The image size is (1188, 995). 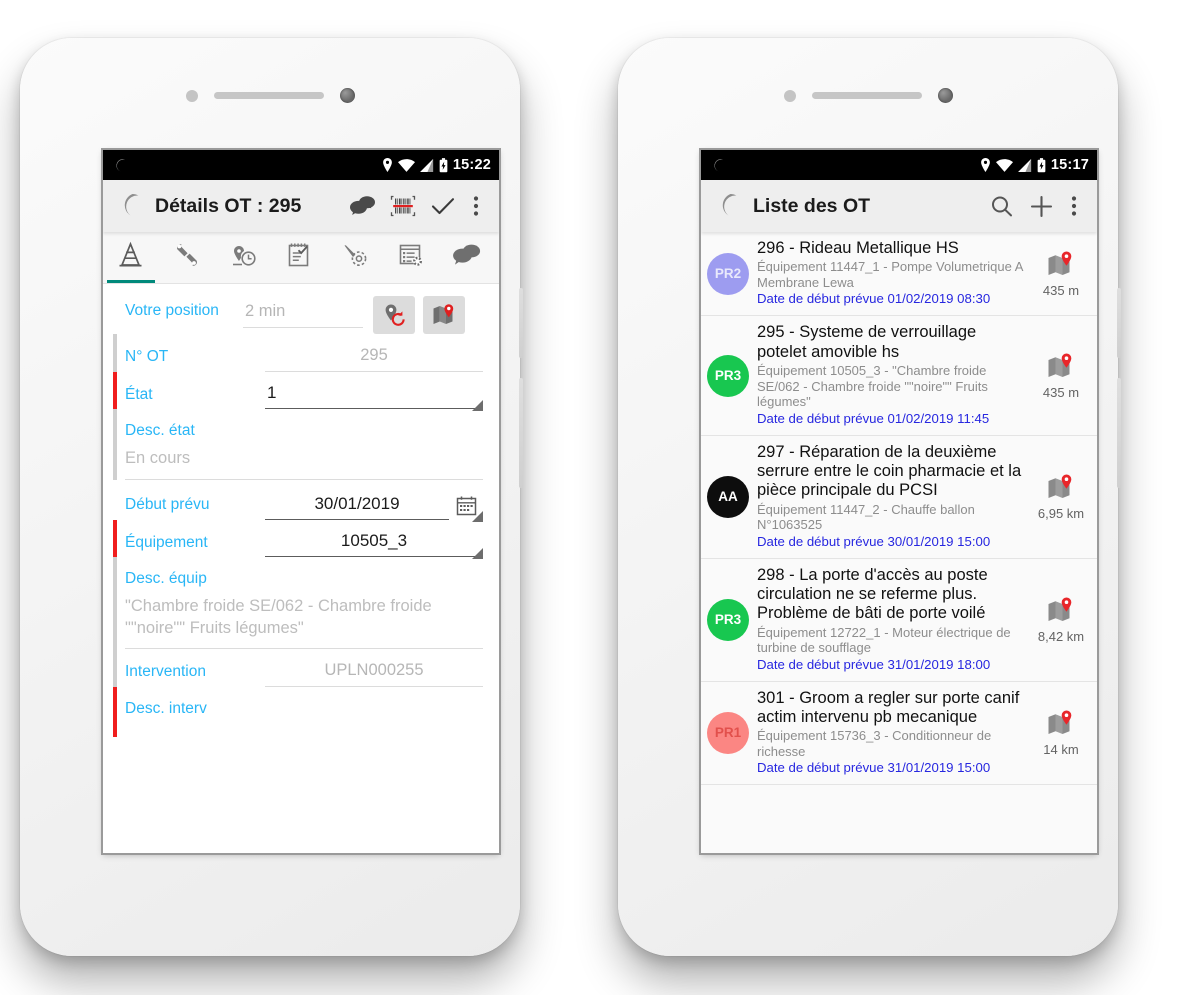 I want to click on add-icon, so click(x=1041, y=206).